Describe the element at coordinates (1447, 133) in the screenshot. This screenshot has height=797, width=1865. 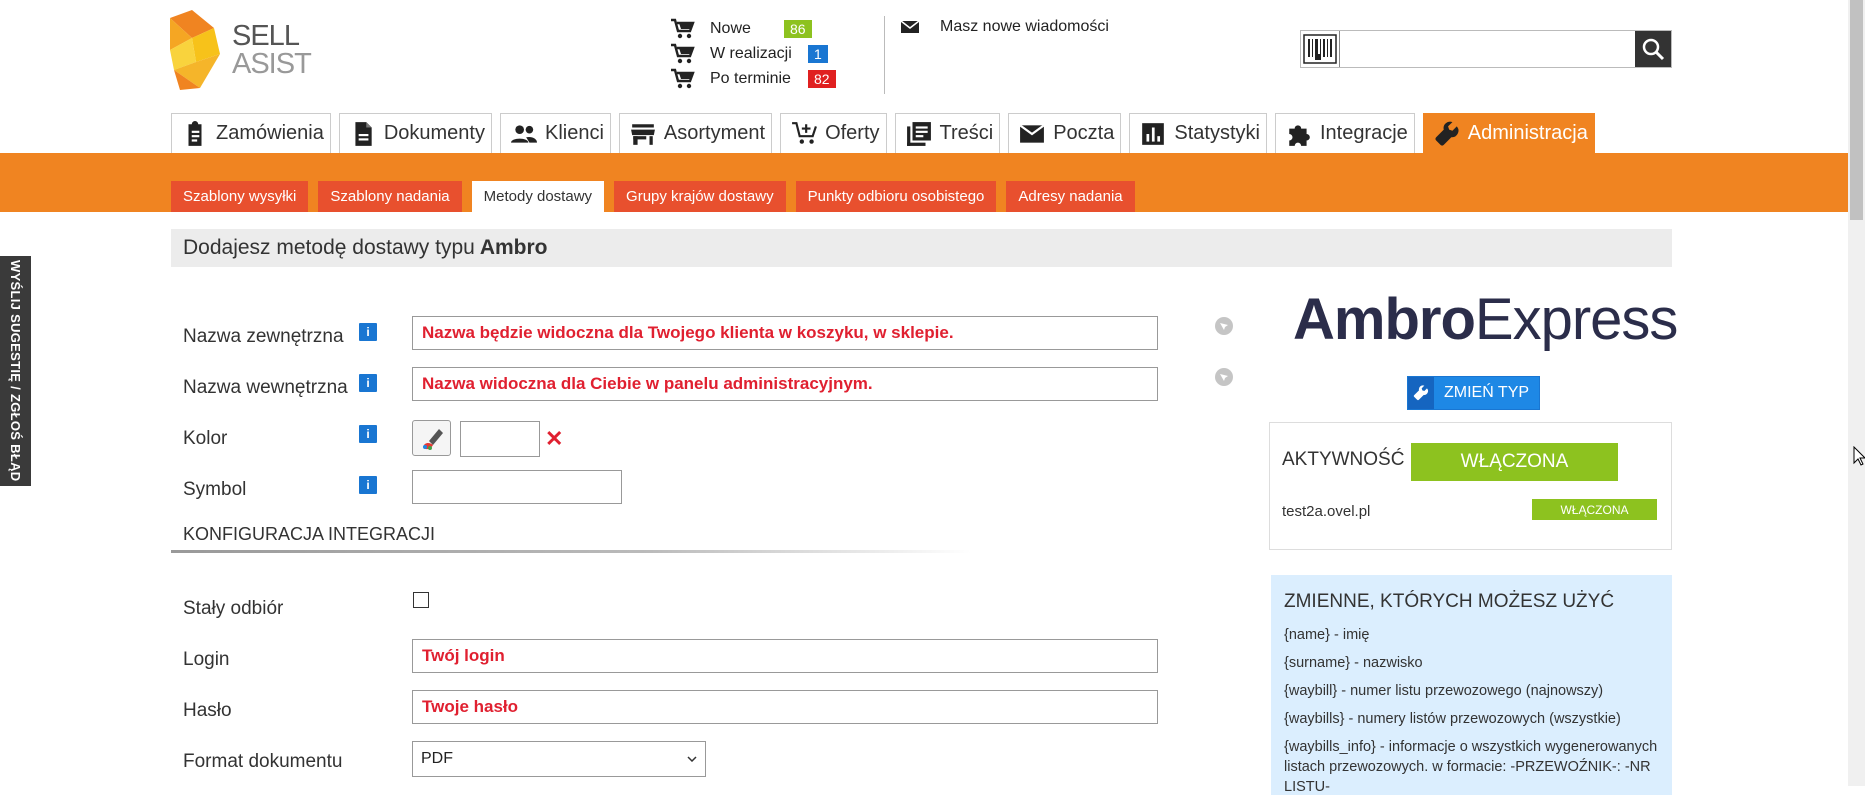
I see `wrench-icon` at that location.